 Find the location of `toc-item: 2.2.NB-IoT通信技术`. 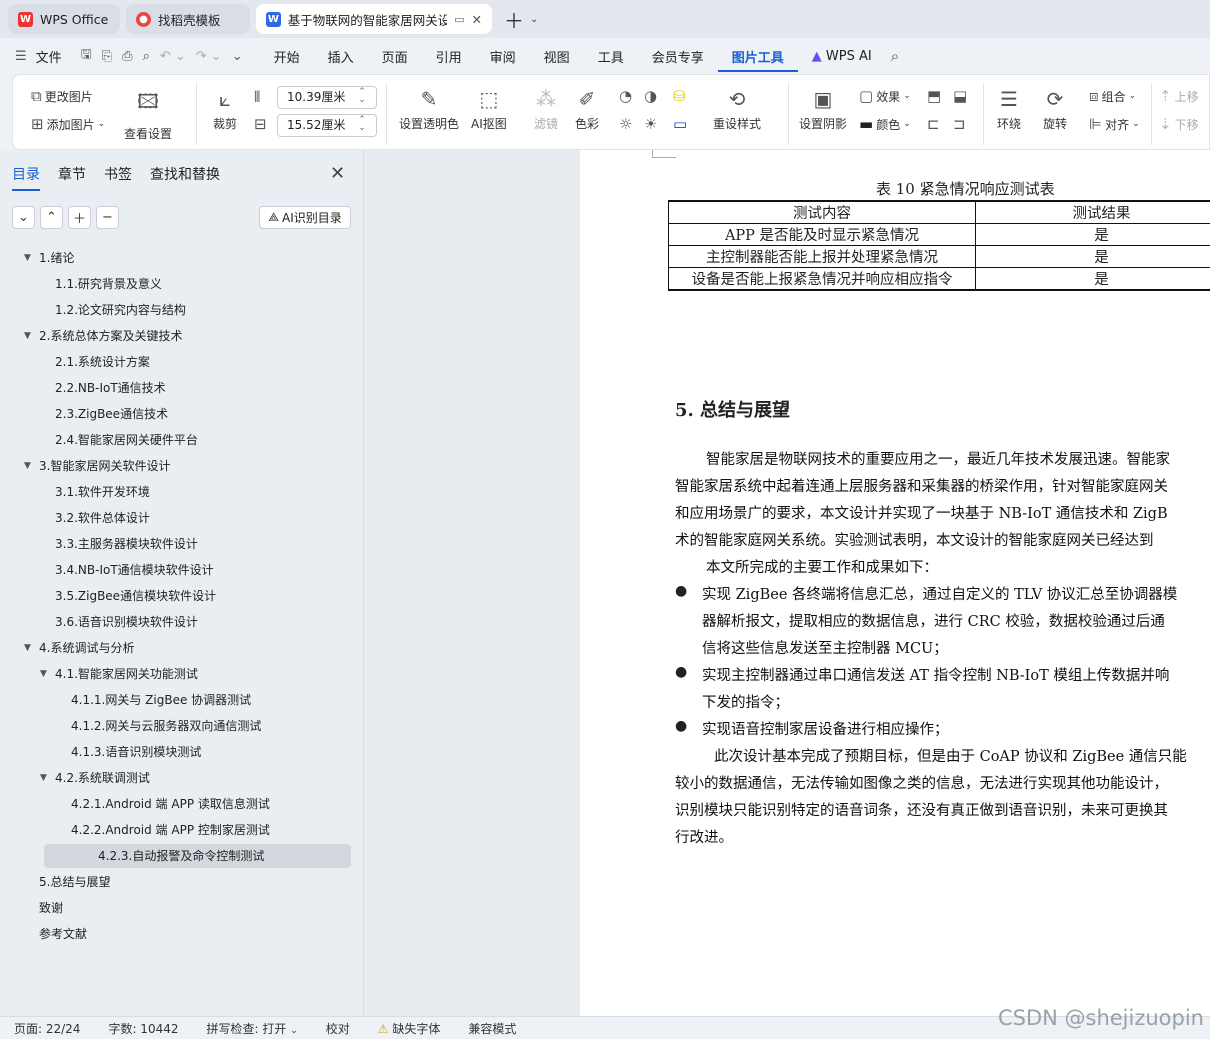

toc-item: 2.2.NB-IoT通信技术 is located at coordinates (175, 388).